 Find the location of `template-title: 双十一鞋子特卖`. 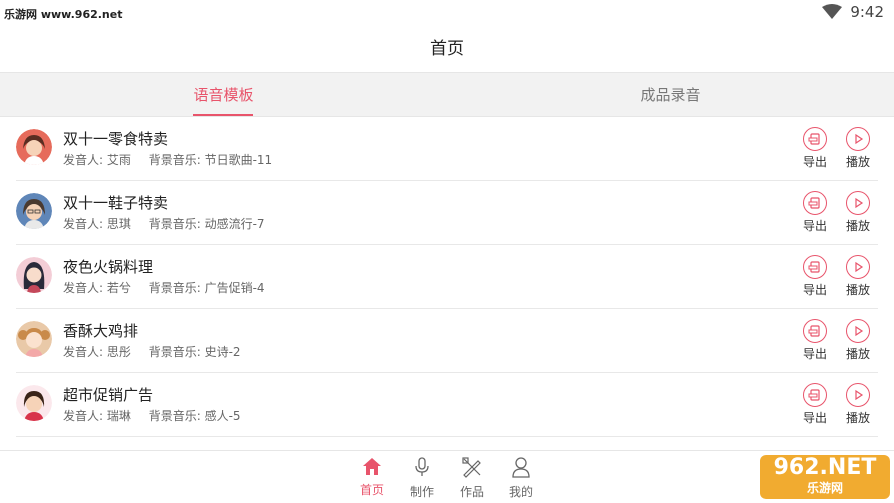

template-title: 双十一鞋子特卖 is located at coordinates (116, 203).